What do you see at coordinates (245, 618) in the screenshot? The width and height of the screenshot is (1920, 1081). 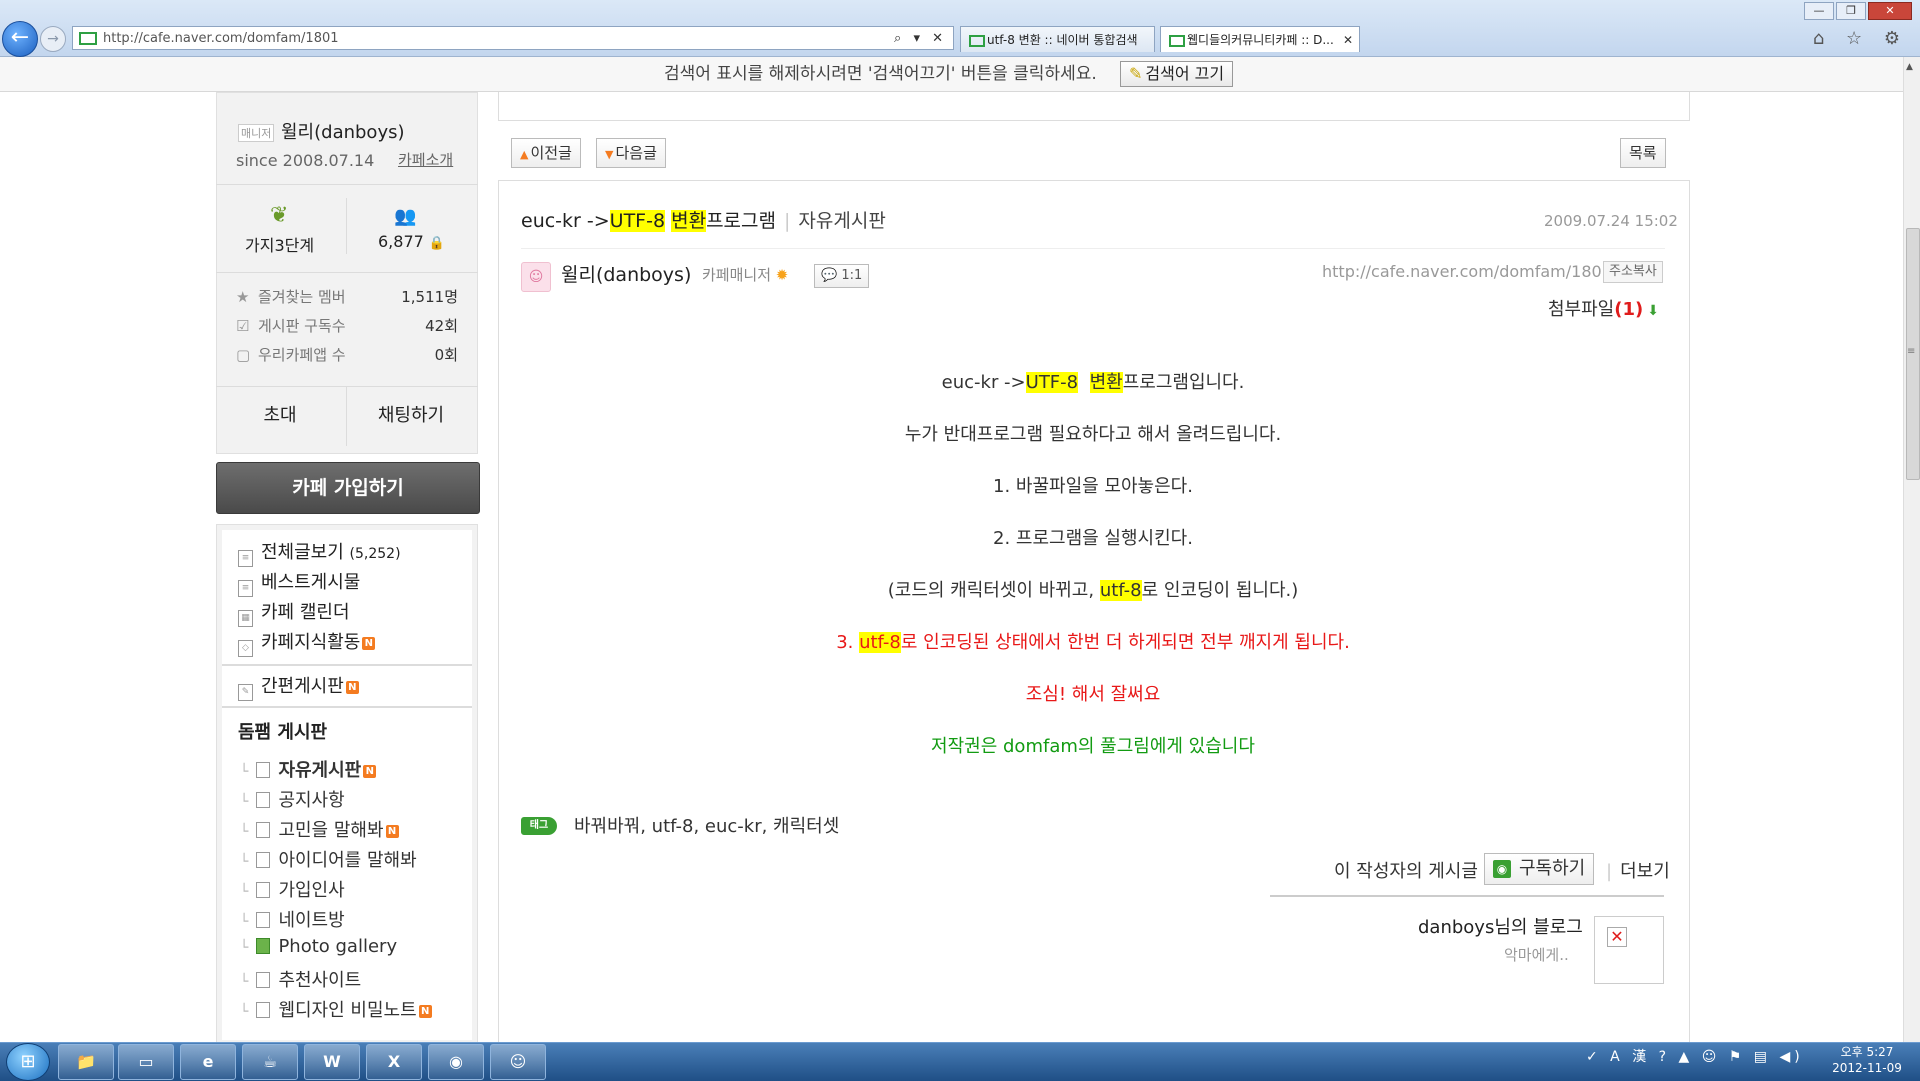 I see `calendar-icon: ▦` at bounding box center [245, 618].